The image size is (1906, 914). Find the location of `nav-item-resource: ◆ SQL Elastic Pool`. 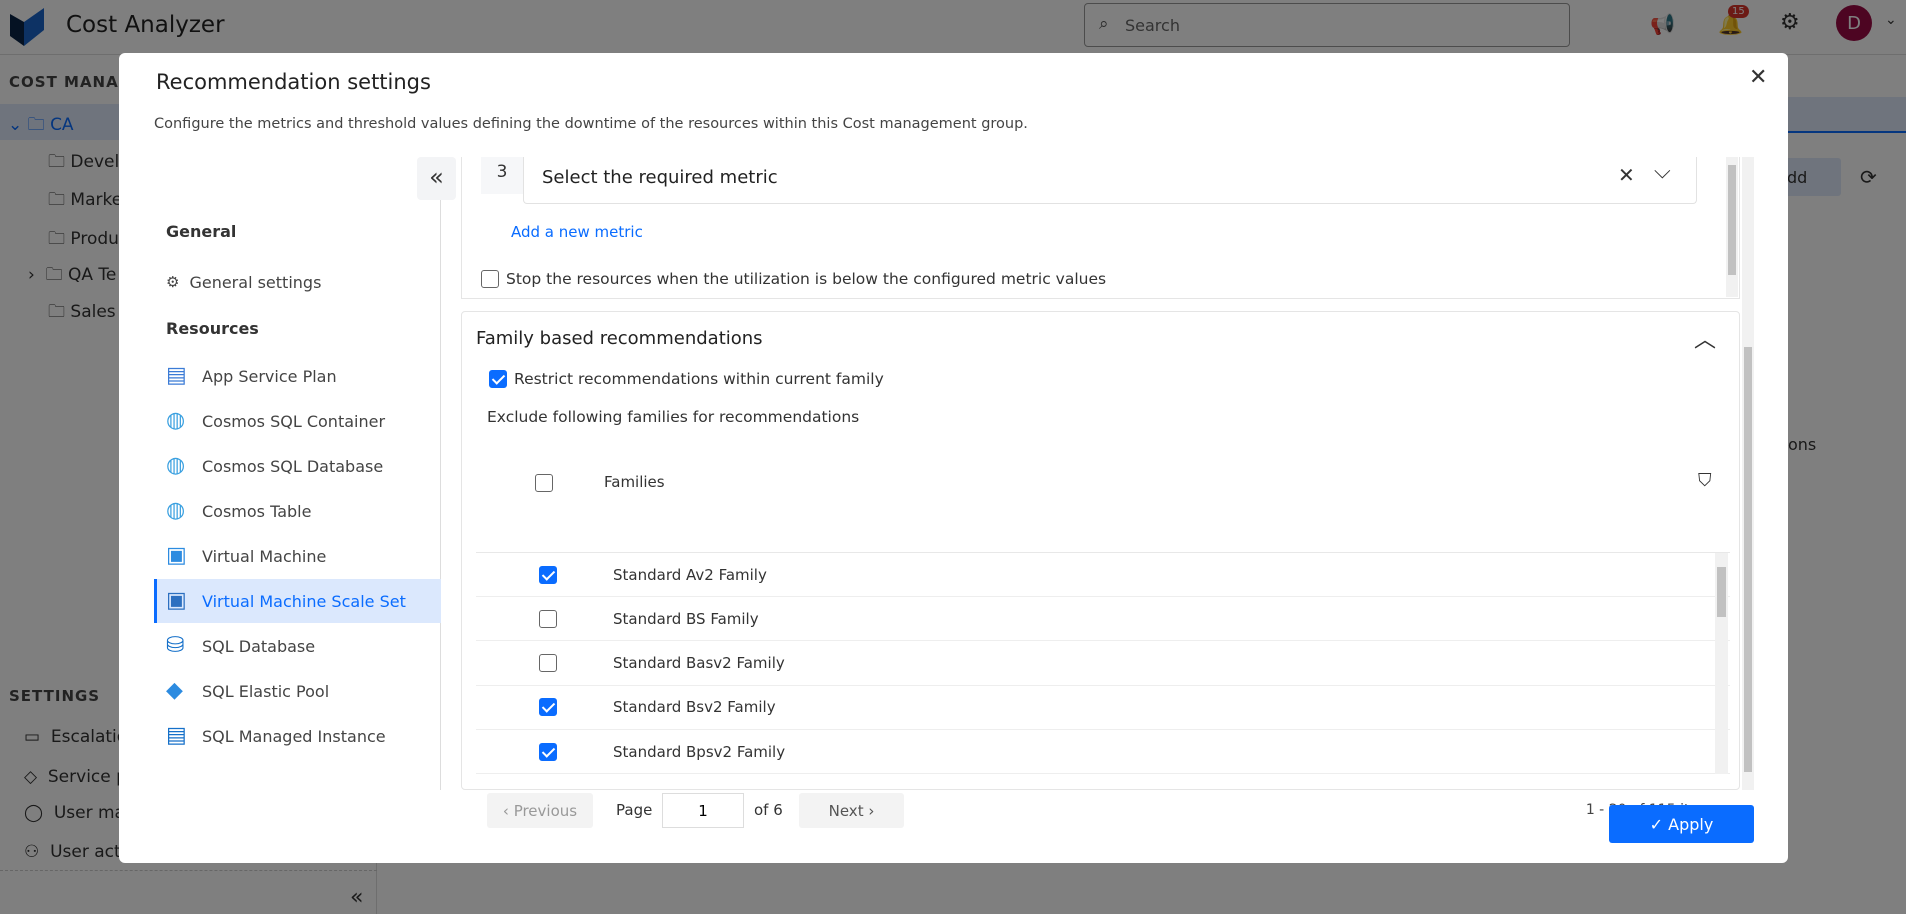

nav-item-resource: ◆ SQL Elastic Pool is located at coordinates (297, 691).